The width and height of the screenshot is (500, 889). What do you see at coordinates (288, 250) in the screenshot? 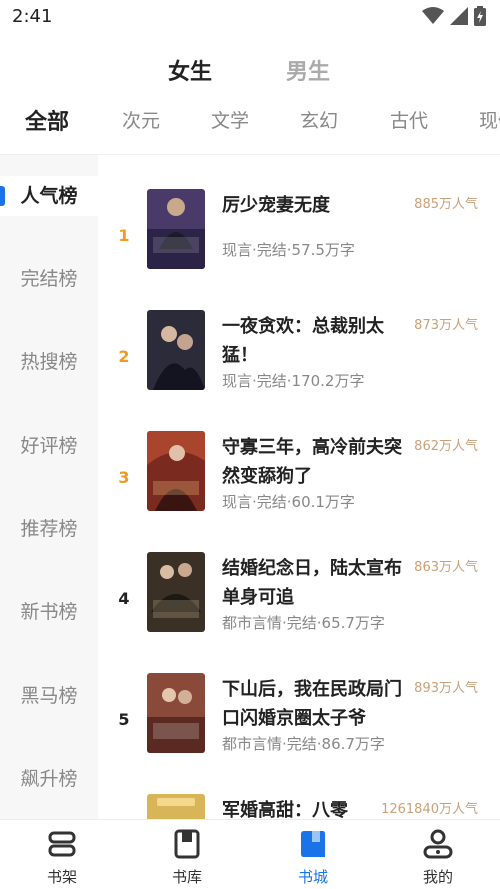
I see `book-meta: 现言·完结·57.5万字` at bounding box center [288, 250].